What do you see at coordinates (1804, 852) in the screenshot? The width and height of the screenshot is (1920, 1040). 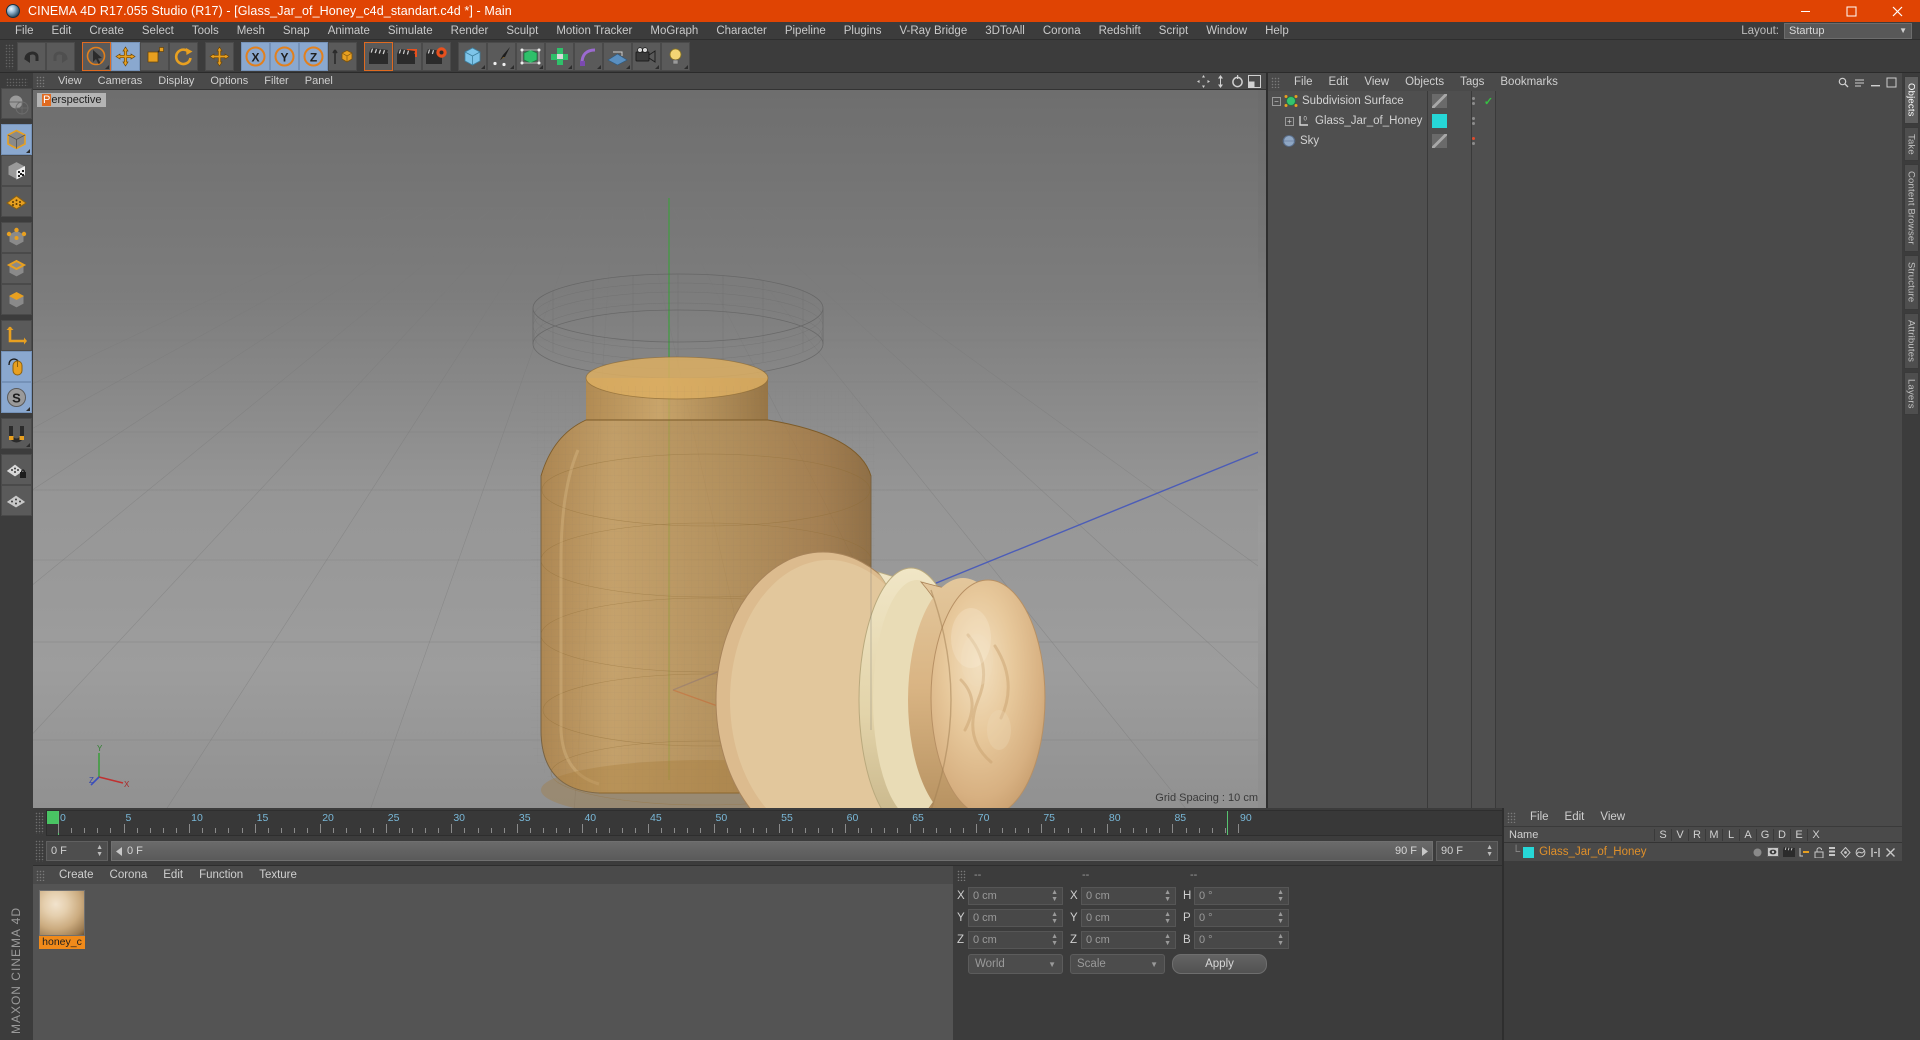 I see `manager-icon` at bounding box center [1804, 852].